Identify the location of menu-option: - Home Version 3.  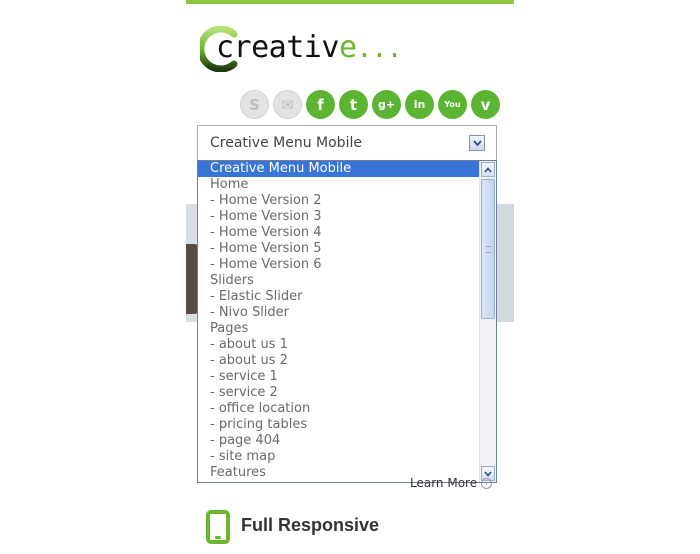
(339, 217).